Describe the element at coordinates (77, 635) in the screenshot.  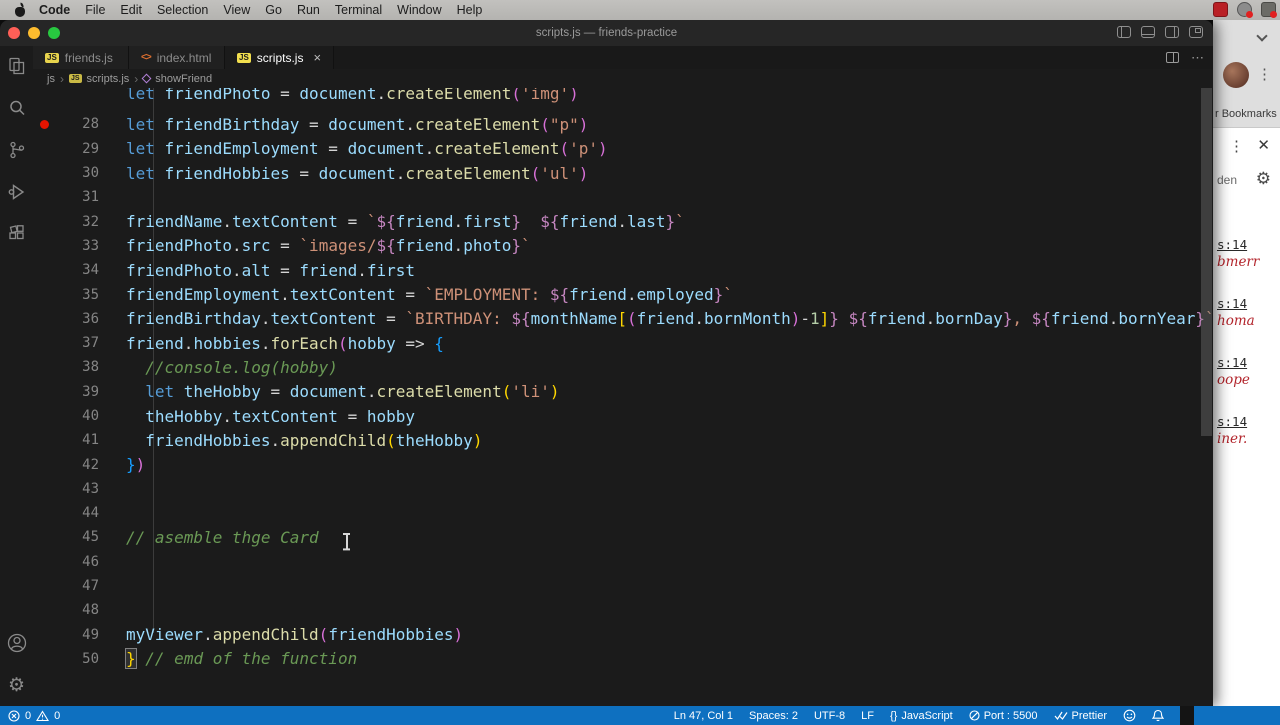
I see `line-number: 49` at that location.